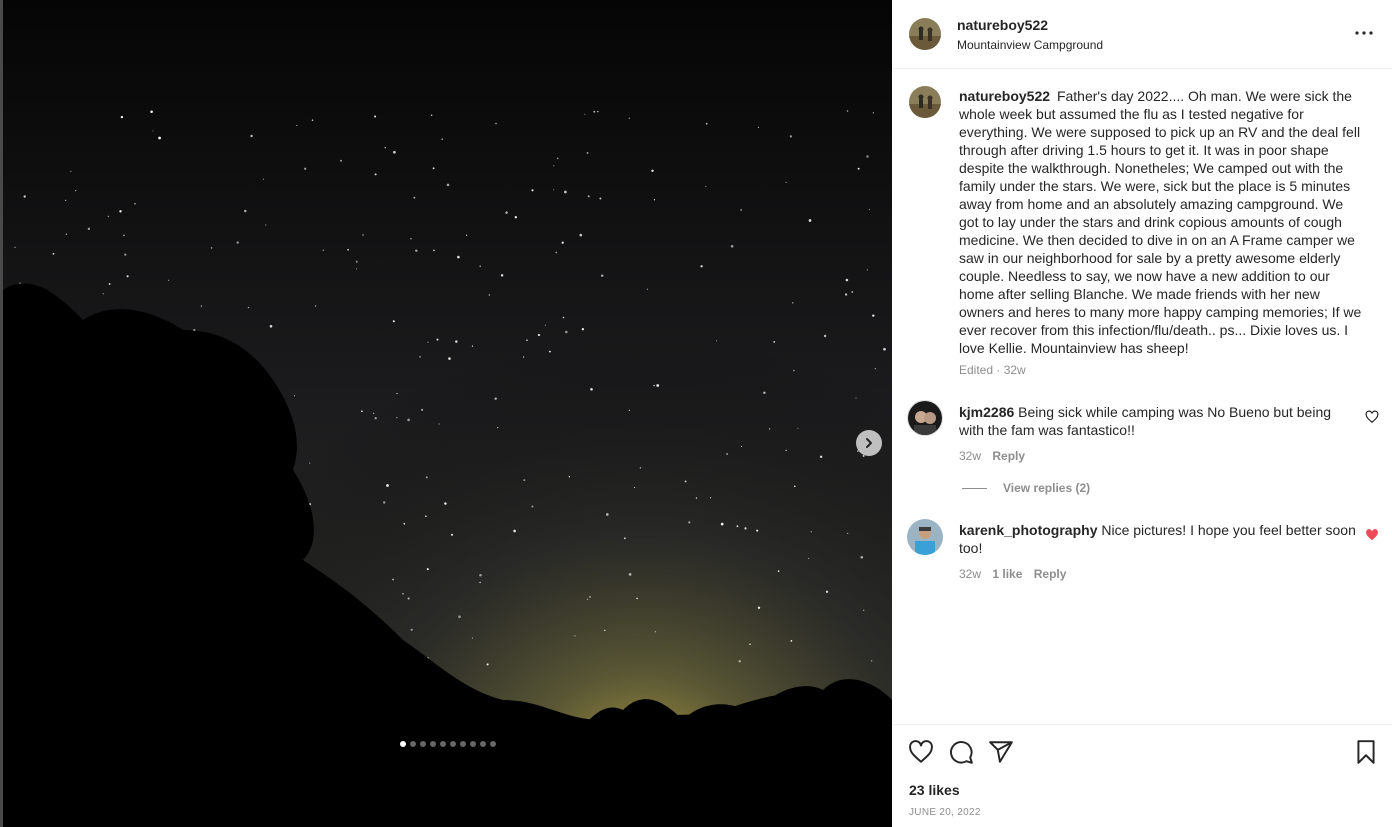 The image size is (1392, 827). Describe the element at coordinates (1007, 574) in the screenshot. I see `comment-likes: 1 like` at that location.